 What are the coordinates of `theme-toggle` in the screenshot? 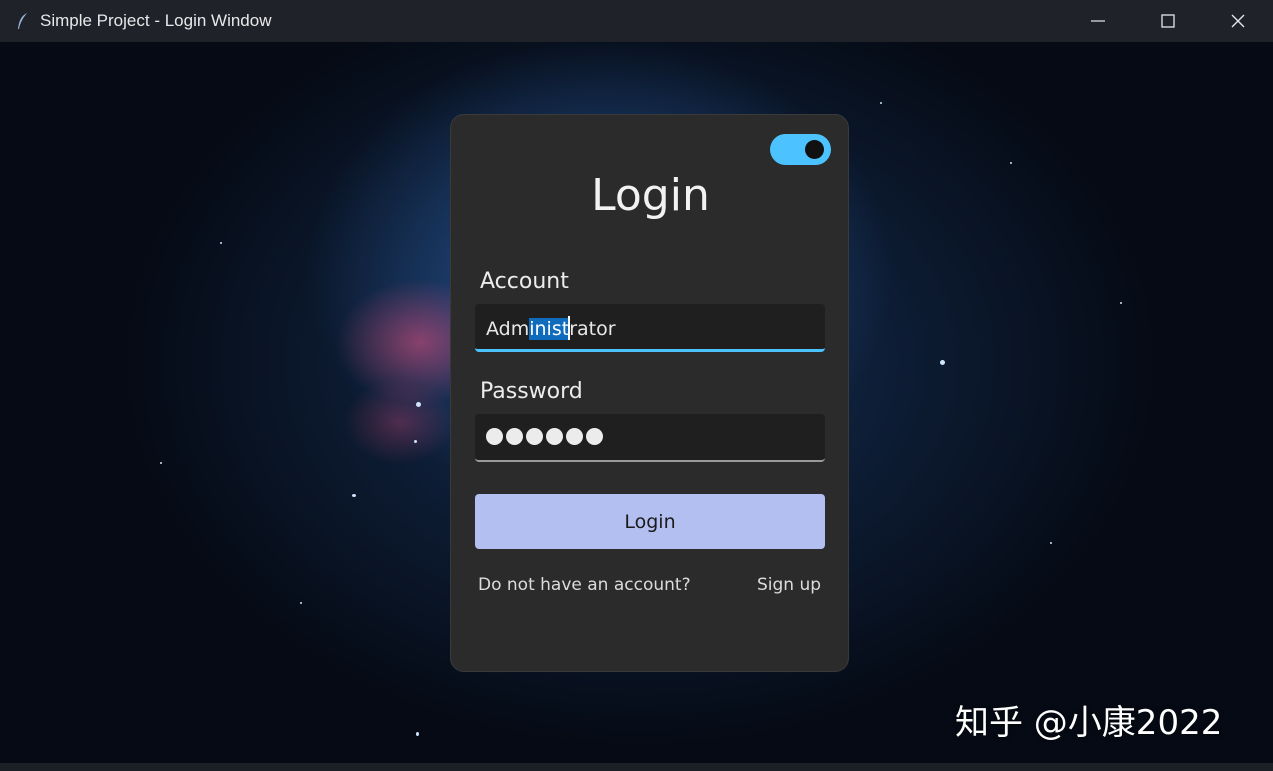 It's located at (800, 149).